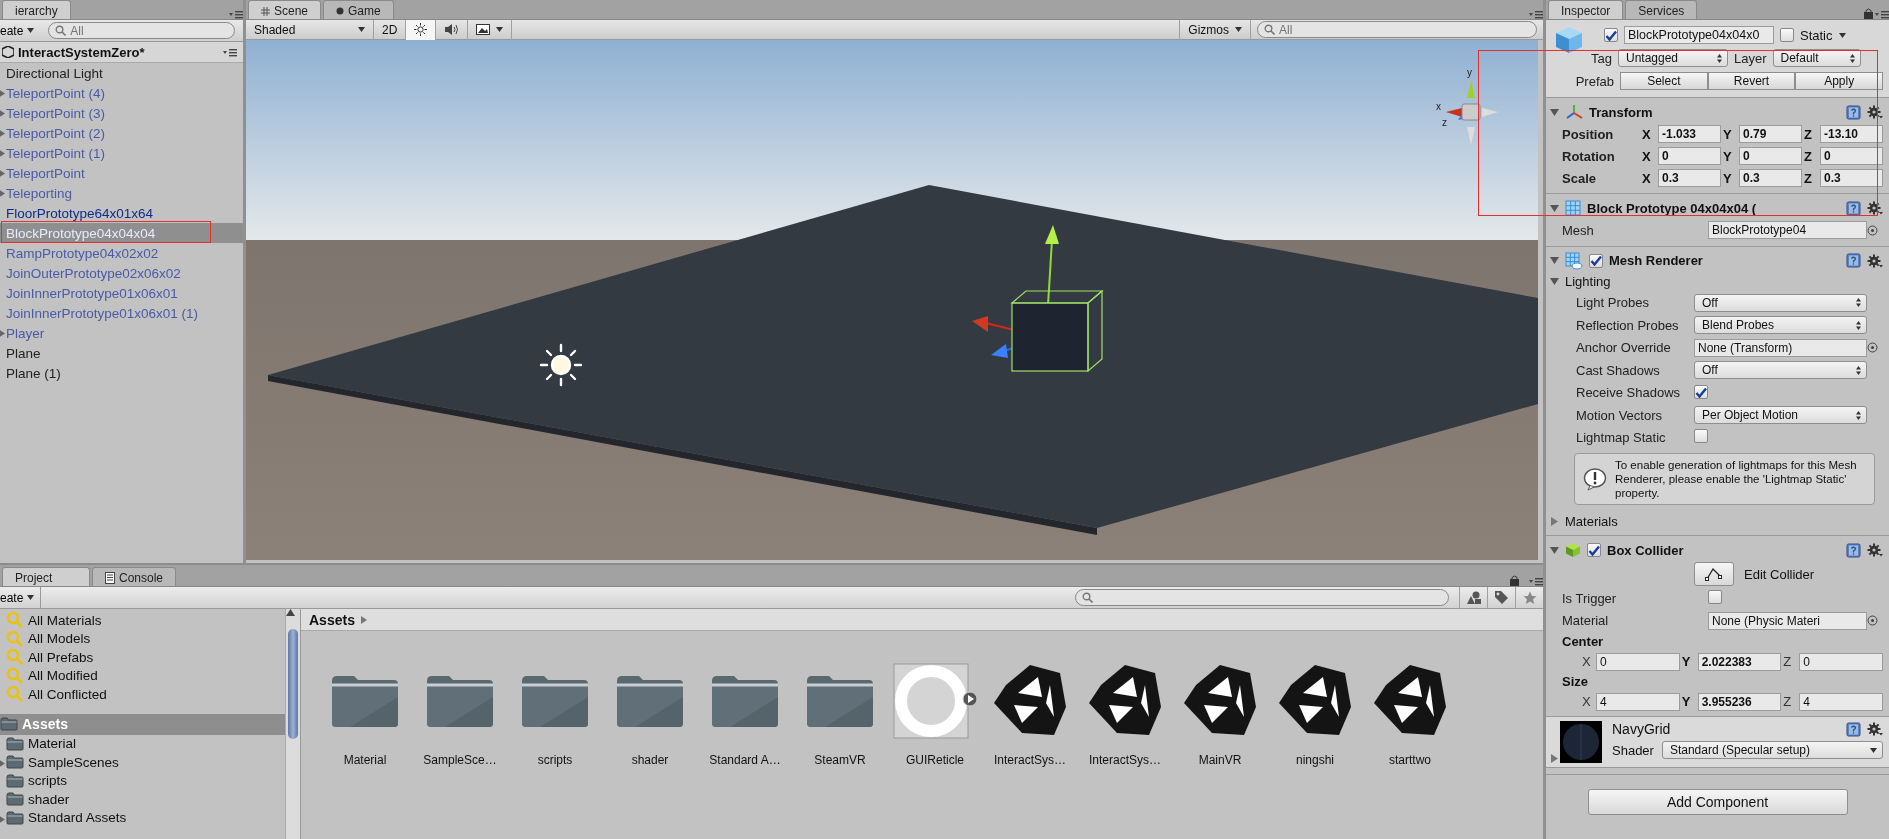  I want to click on favorite-item: All Conflicted, so click(67, 694).